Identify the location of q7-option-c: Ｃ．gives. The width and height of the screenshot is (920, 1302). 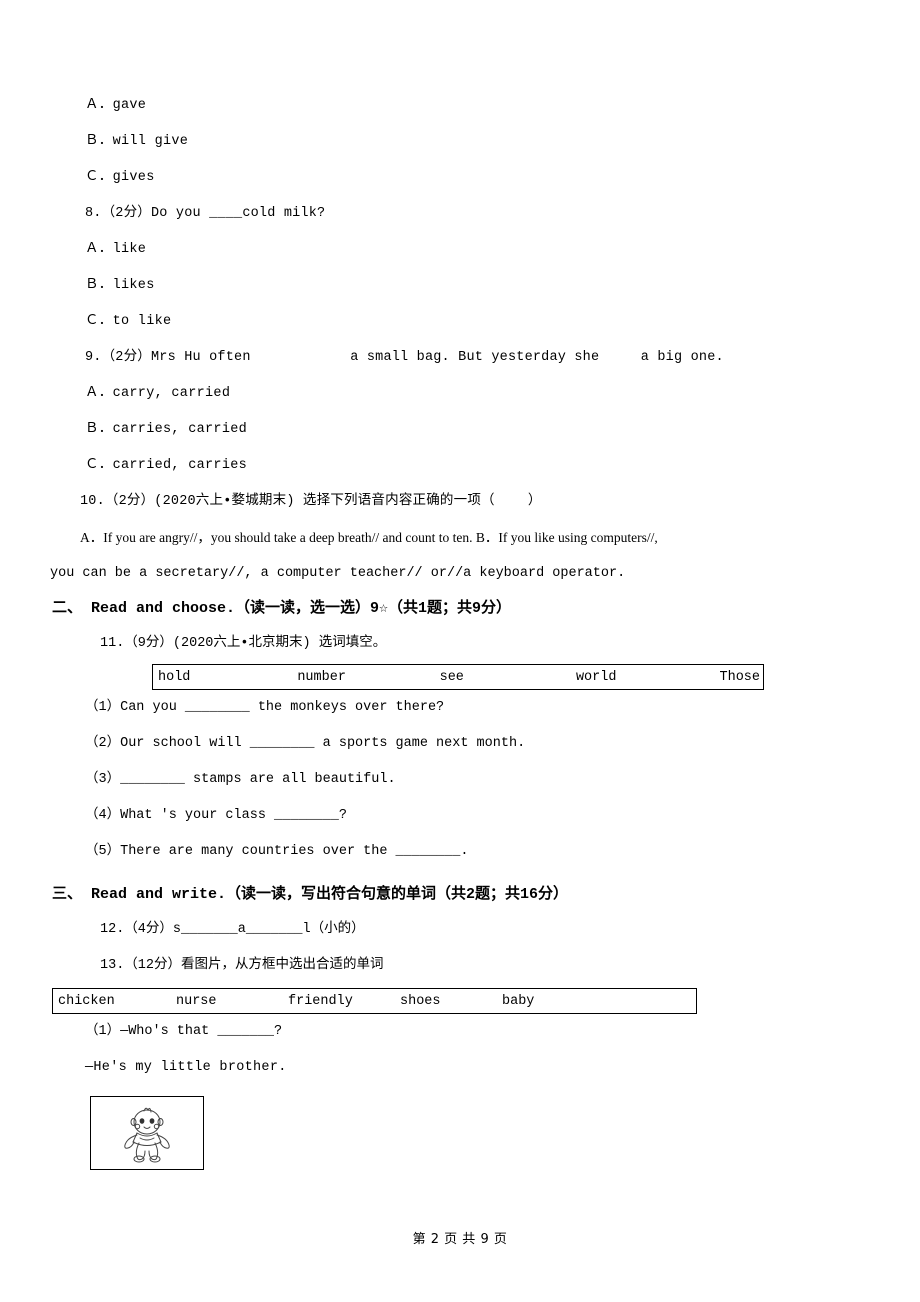
(120, 177).